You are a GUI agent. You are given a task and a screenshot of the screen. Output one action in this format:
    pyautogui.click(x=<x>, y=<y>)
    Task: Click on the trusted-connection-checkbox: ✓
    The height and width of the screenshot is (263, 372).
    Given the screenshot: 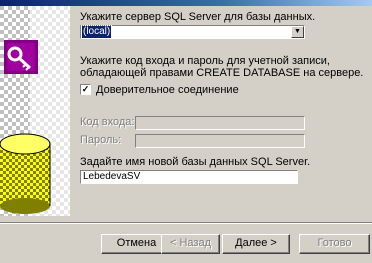 What is the action you would take?
    pyautogui.click(x=85, y=89)
    